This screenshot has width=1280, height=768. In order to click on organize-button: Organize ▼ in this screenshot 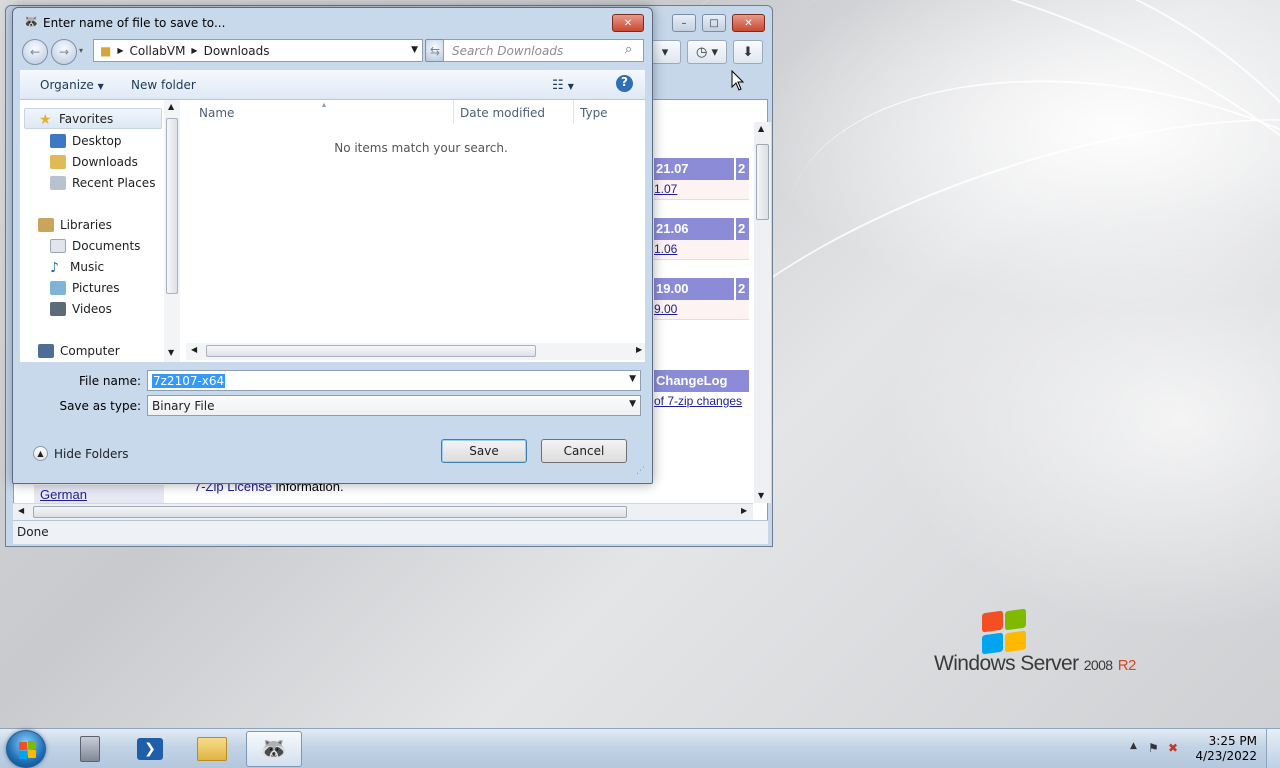, I will do `click(72, 85)`.